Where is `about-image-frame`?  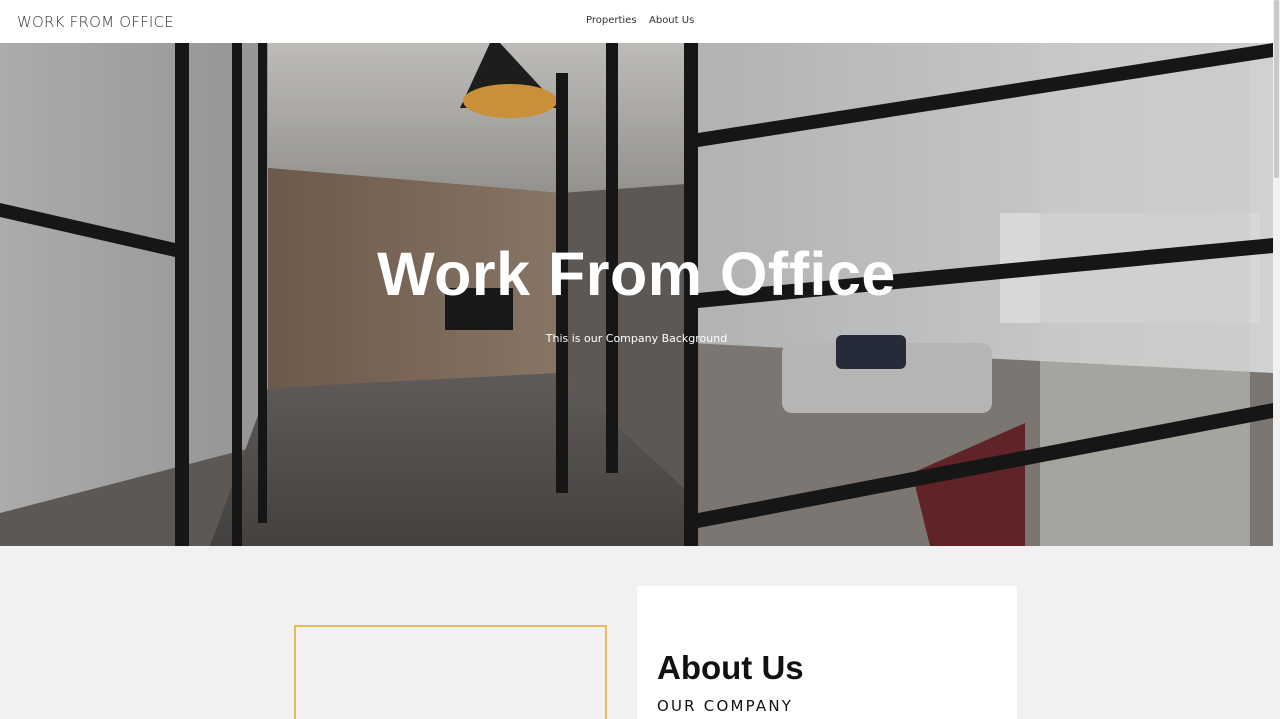
about-image-frame is located at coordinates (450, 672).